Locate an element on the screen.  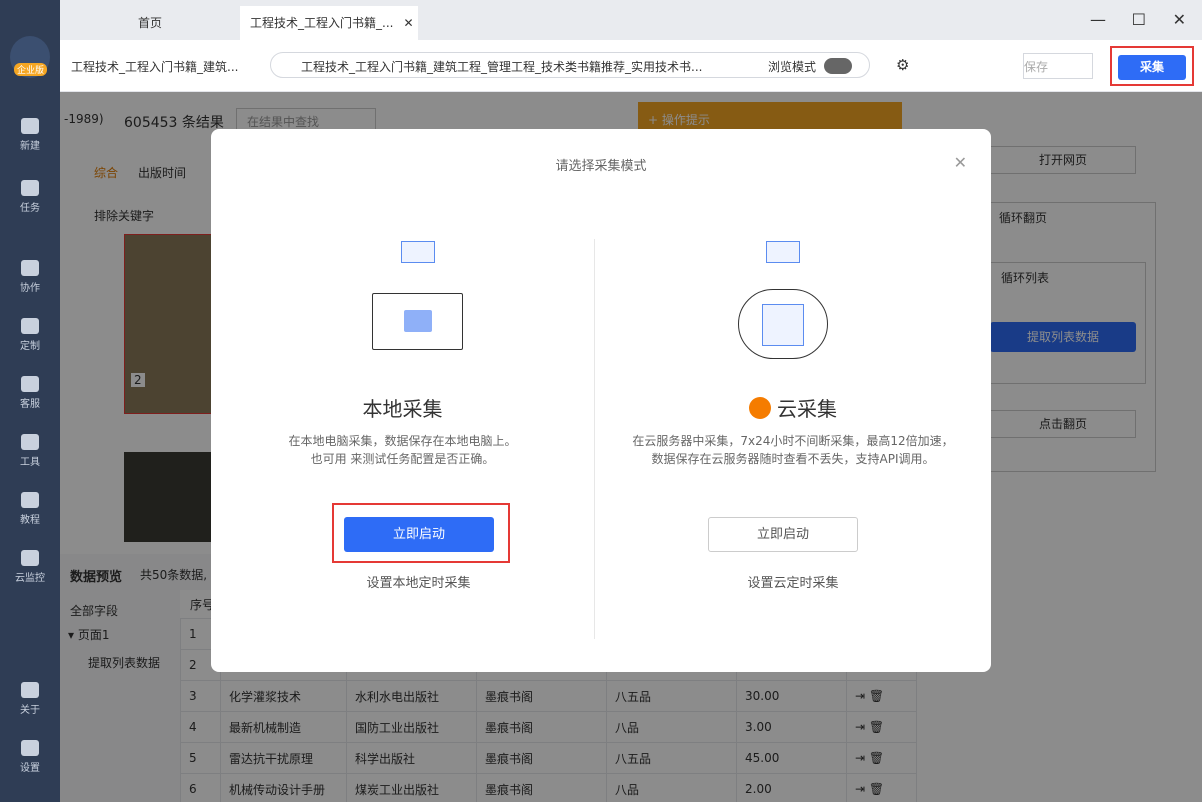
dialog-title: 请选择采集模式 is located at coordinates (601, 166).